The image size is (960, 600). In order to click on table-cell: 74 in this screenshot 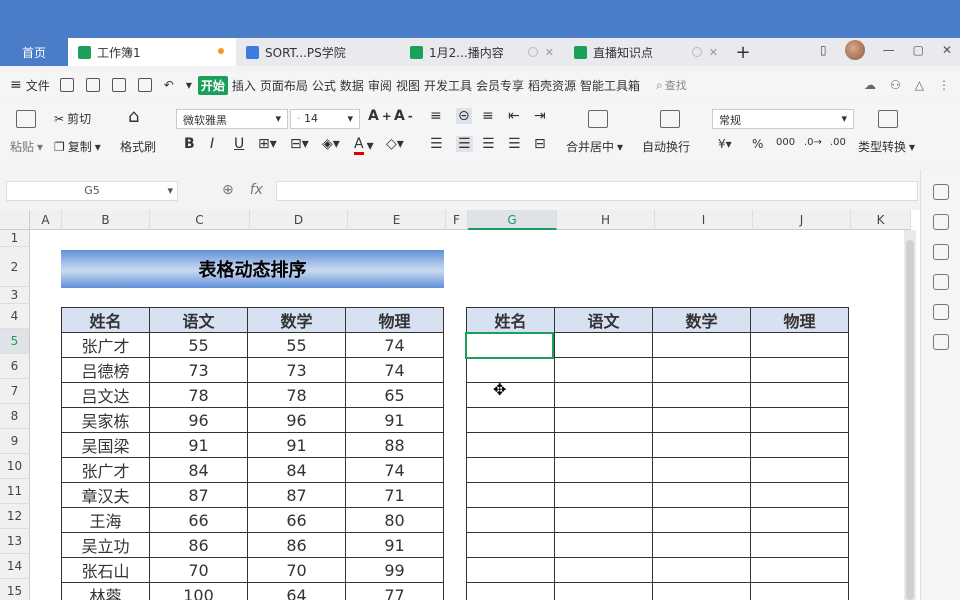, I will do `click(394, 345)`.